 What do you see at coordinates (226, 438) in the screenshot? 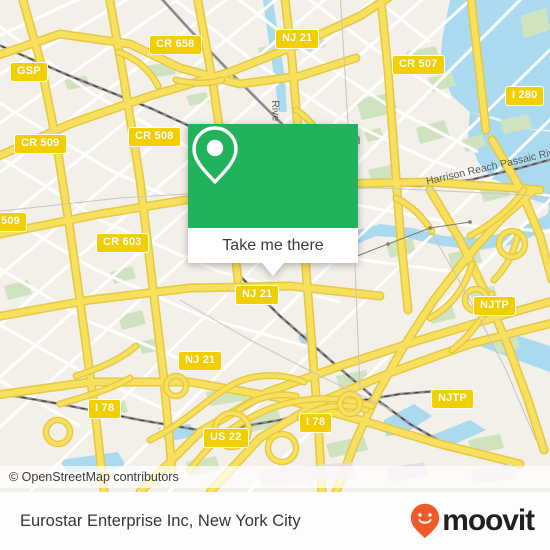
I see `road-shield: US 22` at bounding box center [226, 438].